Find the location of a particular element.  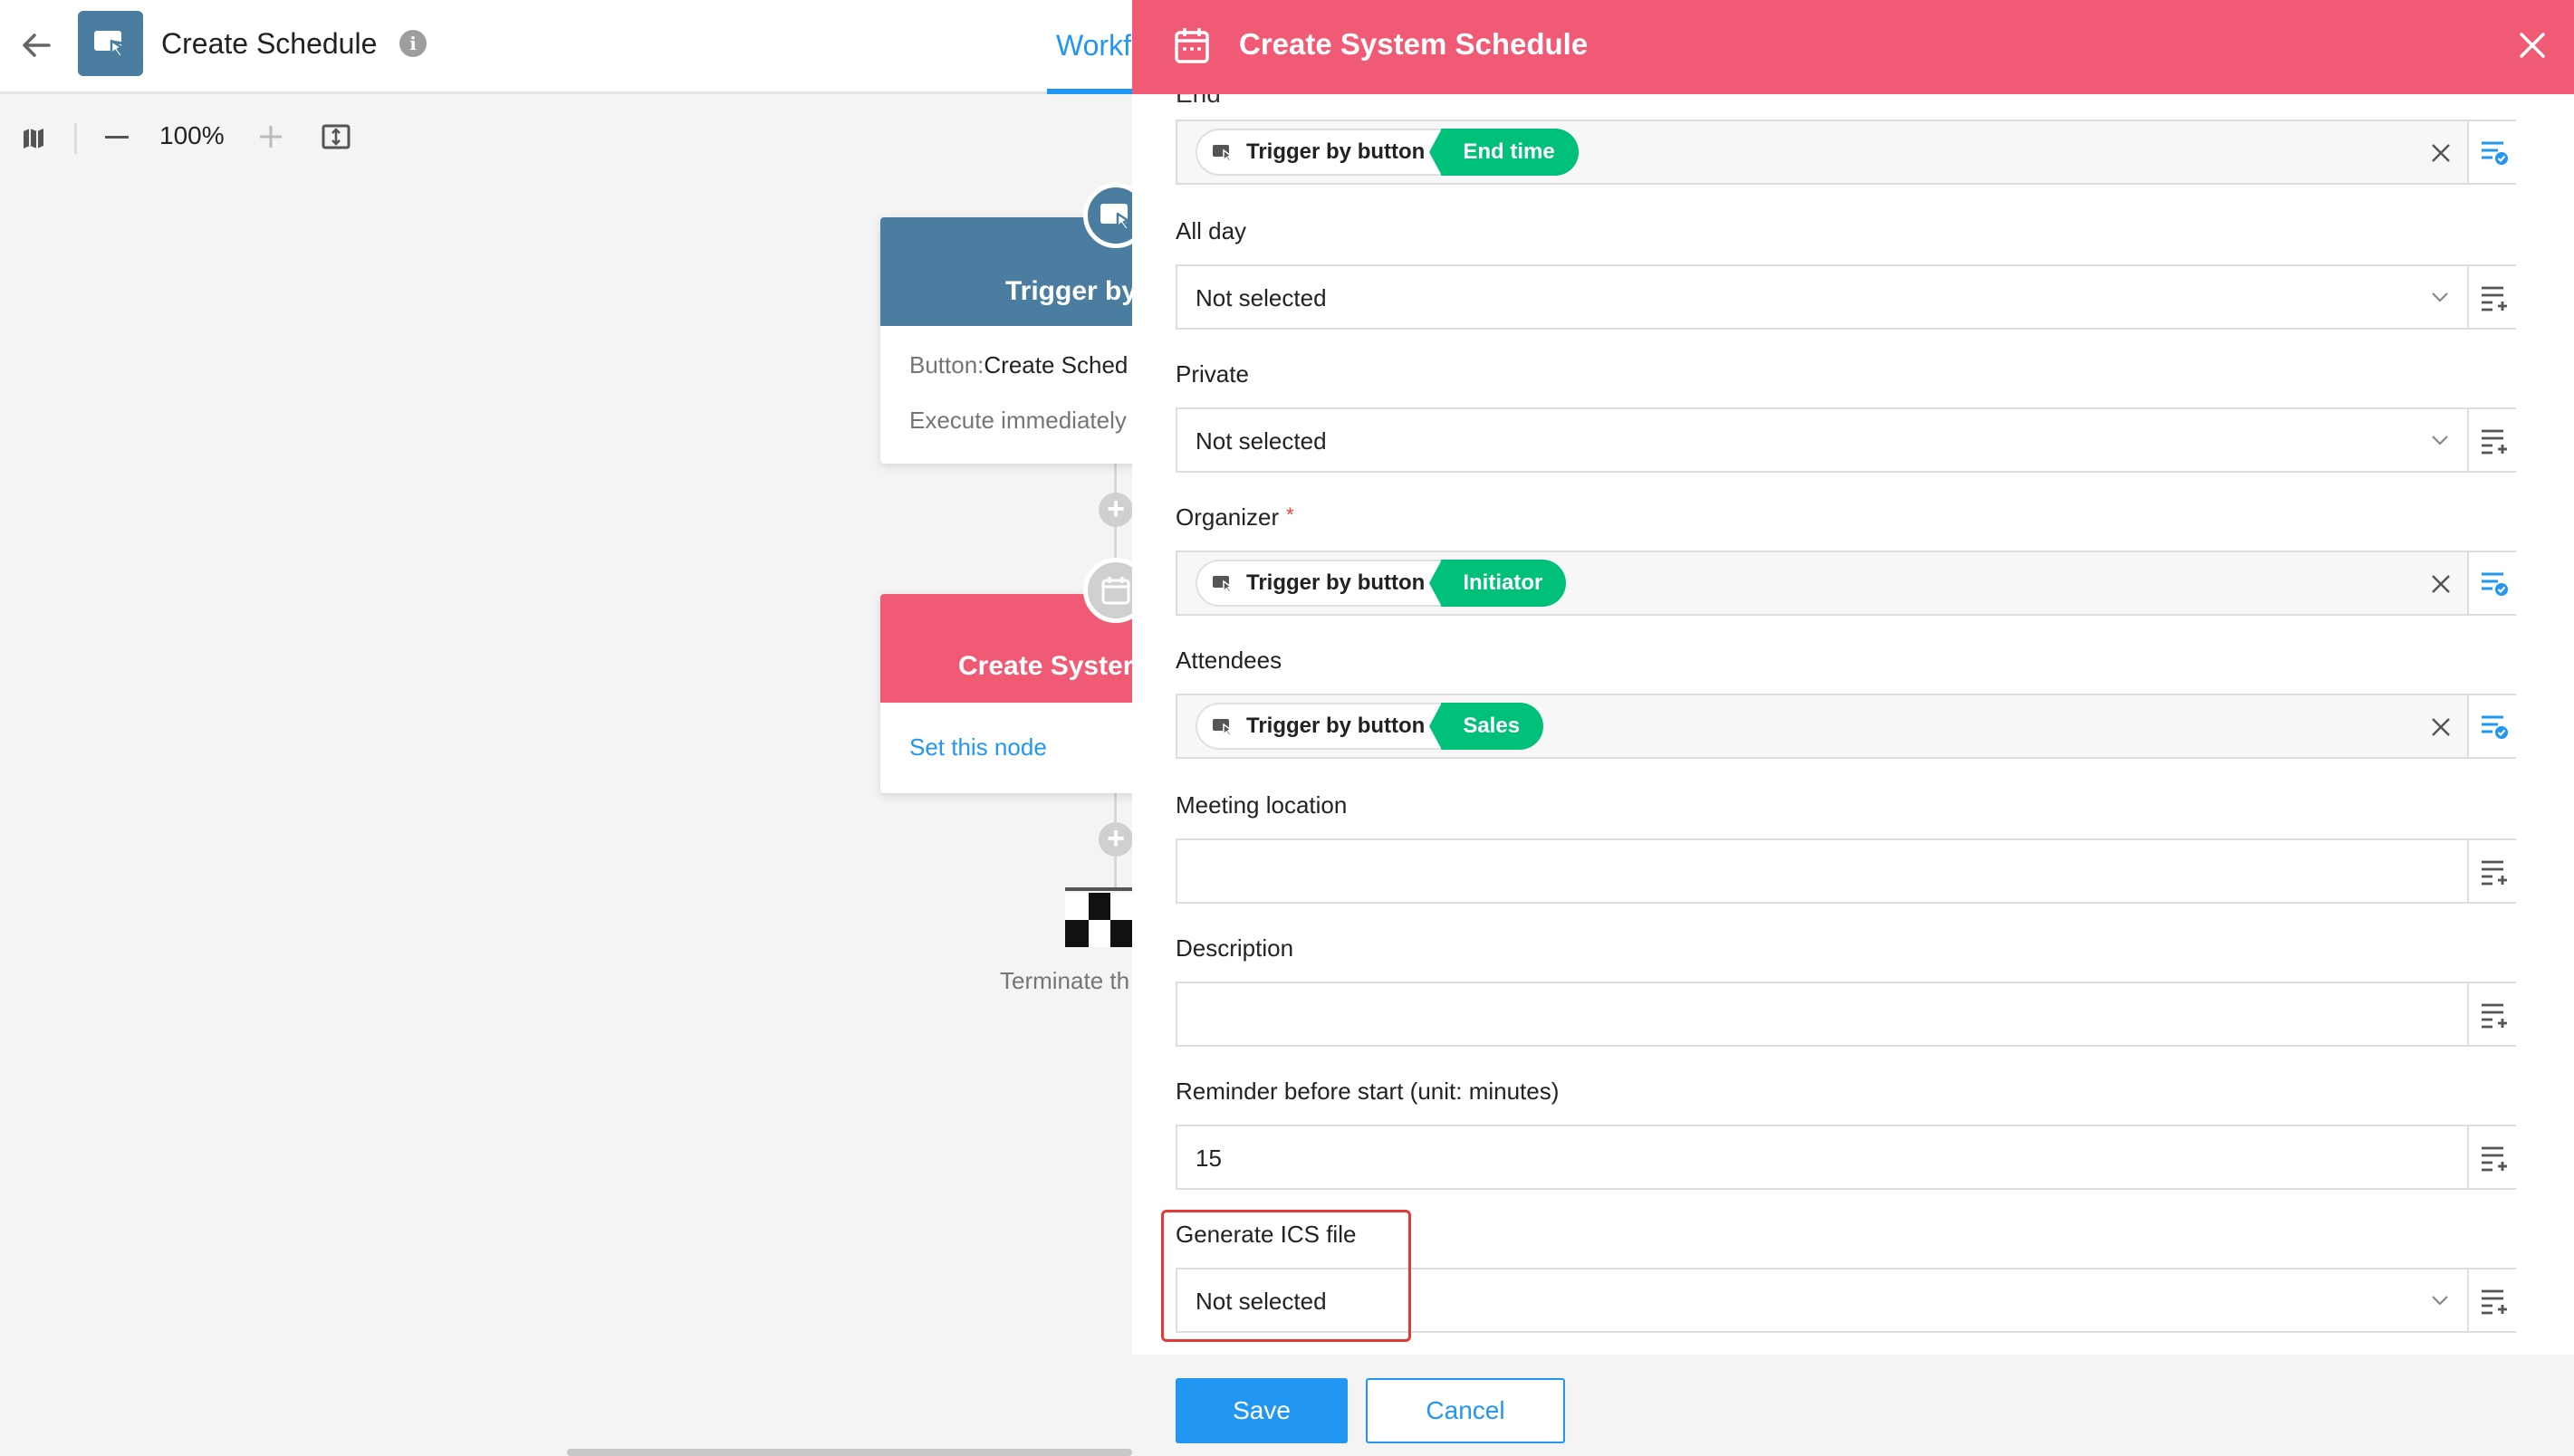

meeting-location-input-main is located at coordinates (1822, 871).